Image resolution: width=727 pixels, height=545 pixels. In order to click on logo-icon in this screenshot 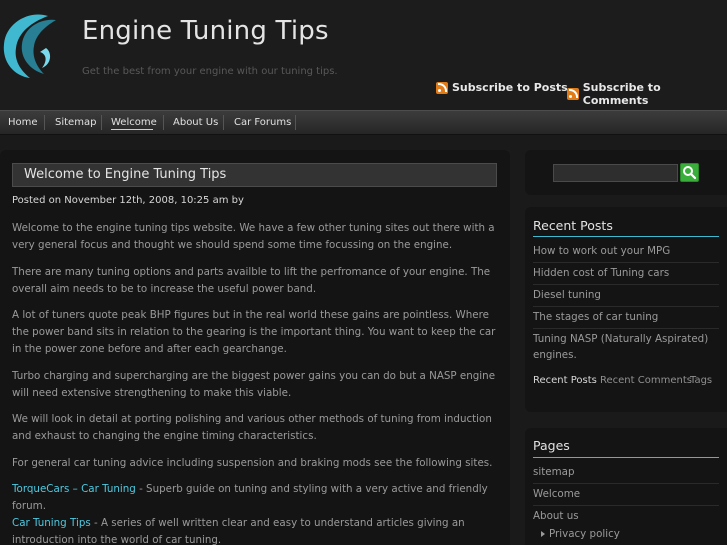, I will do `click(32, 44)`.